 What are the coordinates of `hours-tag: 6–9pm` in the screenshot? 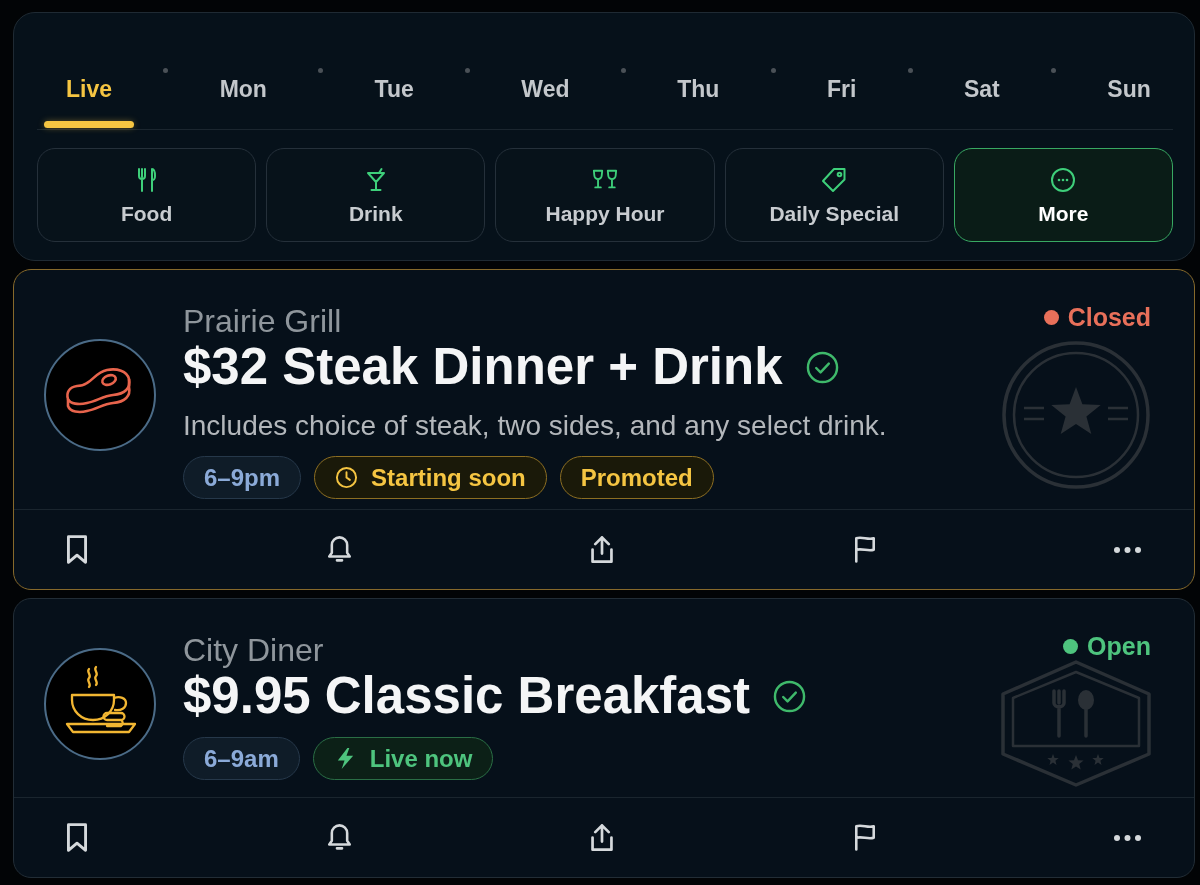 It's located at (242, 477).